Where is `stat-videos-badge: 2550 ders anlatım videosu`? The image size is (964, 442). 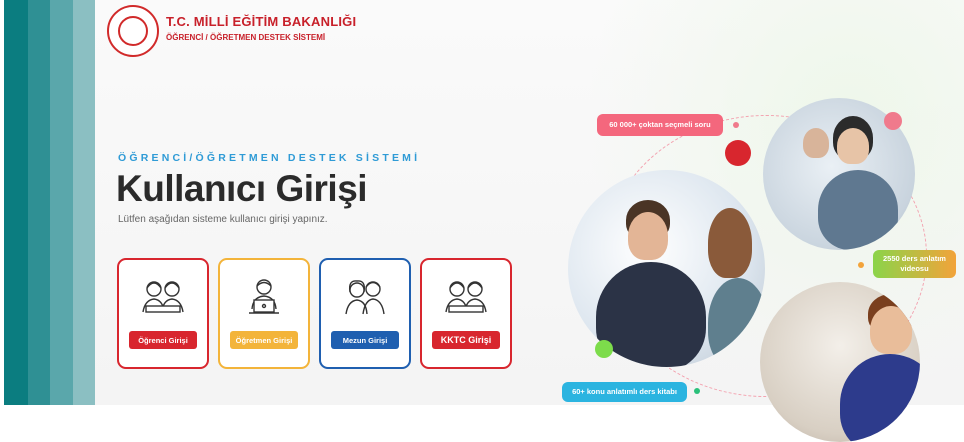
stat-videos-badge: 2550 ders anlatım videosu is located at coordinates (914, 264).